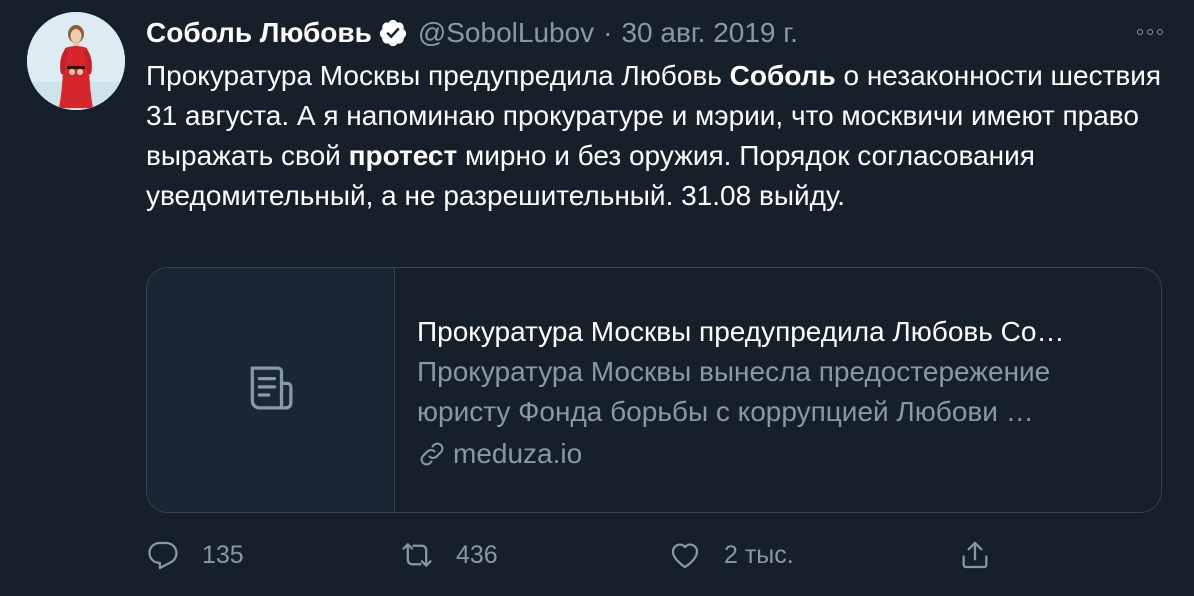 The height and width of the screenshot is (596, 1194). What do you see at coordinates (449, 555) in the screenshot?
I see `retweet-button: 436` at bounding box center [449, 555].